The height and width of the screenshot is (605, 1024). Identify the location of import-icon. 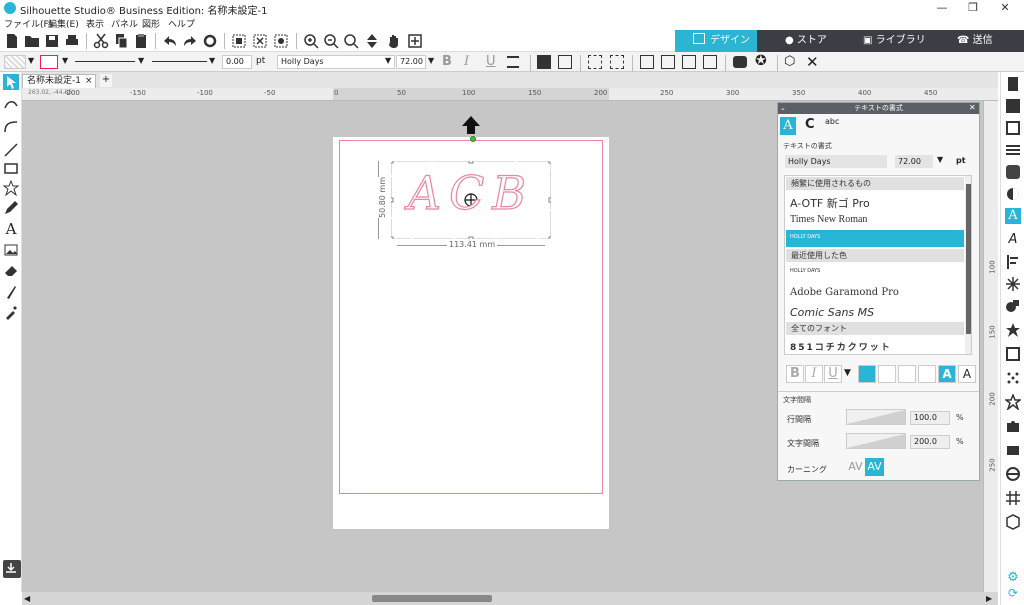
(12, 569).